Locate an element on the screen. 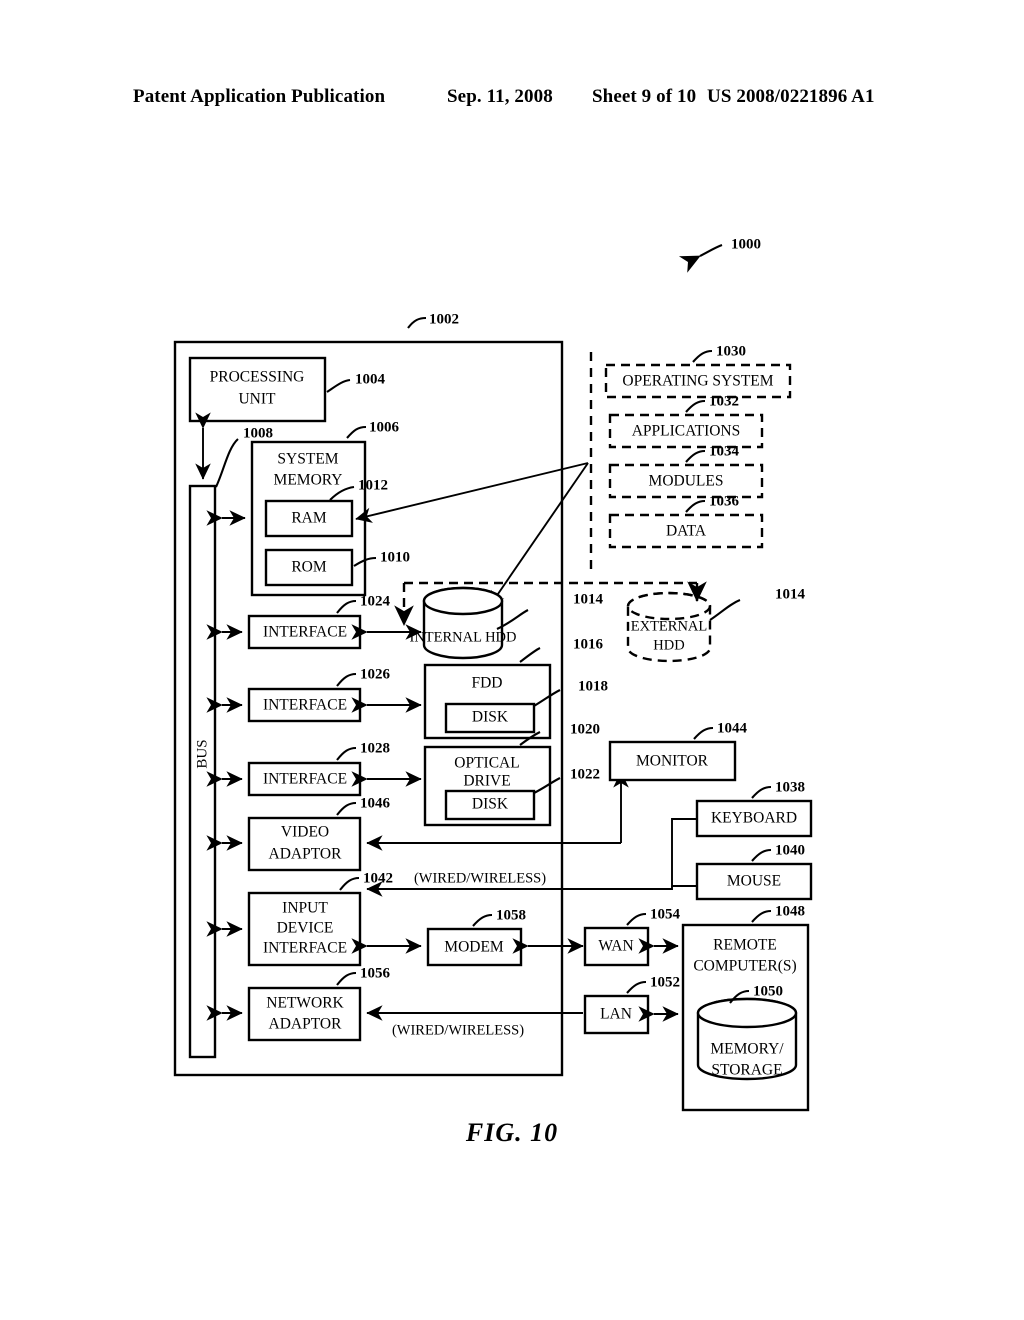  ref-1056: 1056 is located at coordinates (375, 973).